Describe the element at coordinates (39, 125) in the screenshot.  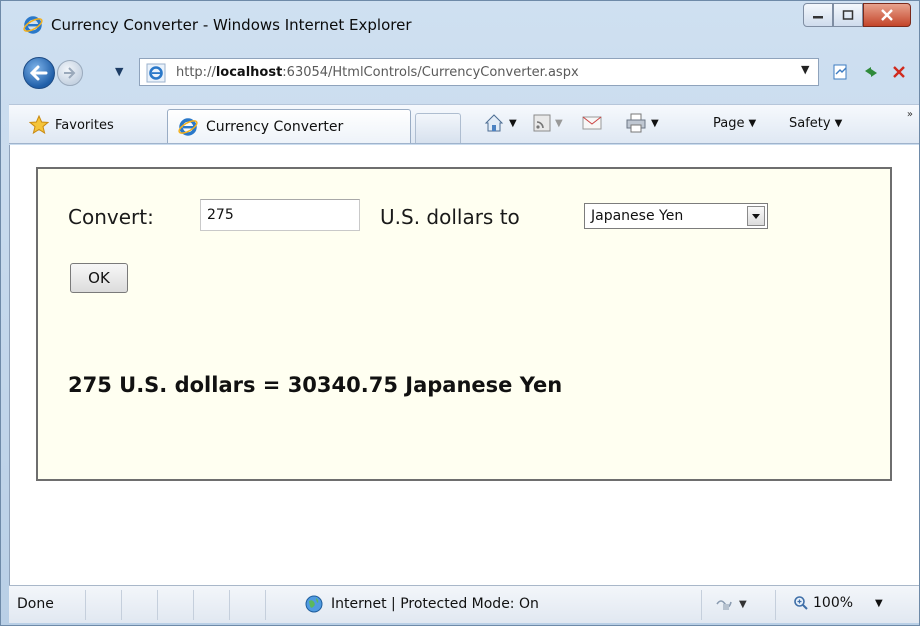
I see `star-icon` at that location.